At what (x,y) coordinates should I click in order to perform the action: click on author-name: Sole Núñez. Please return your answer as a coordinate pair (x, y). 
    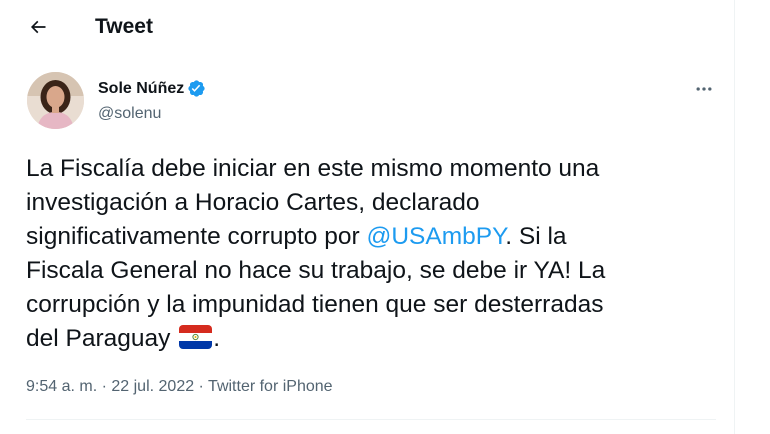
    Looking at the image, I should click on (152, 88).